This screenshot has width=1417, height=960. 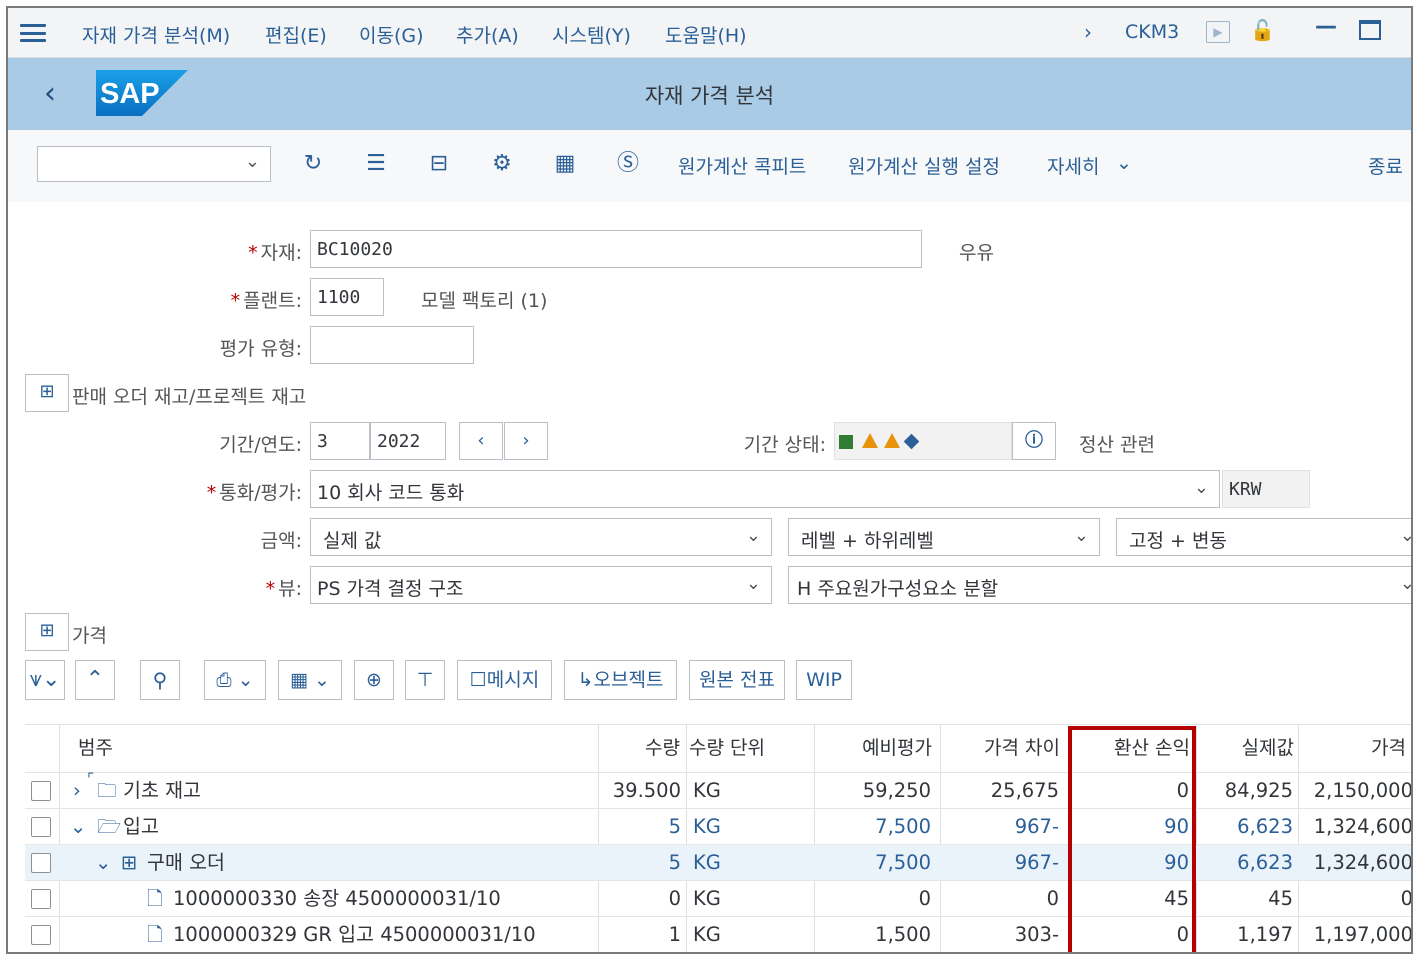 What do you see at coordinates (1263, 537) in the screenshot?
I see `fixed-variable-select: 고정 + 변동⌄` at bounding box center [1263, 537].